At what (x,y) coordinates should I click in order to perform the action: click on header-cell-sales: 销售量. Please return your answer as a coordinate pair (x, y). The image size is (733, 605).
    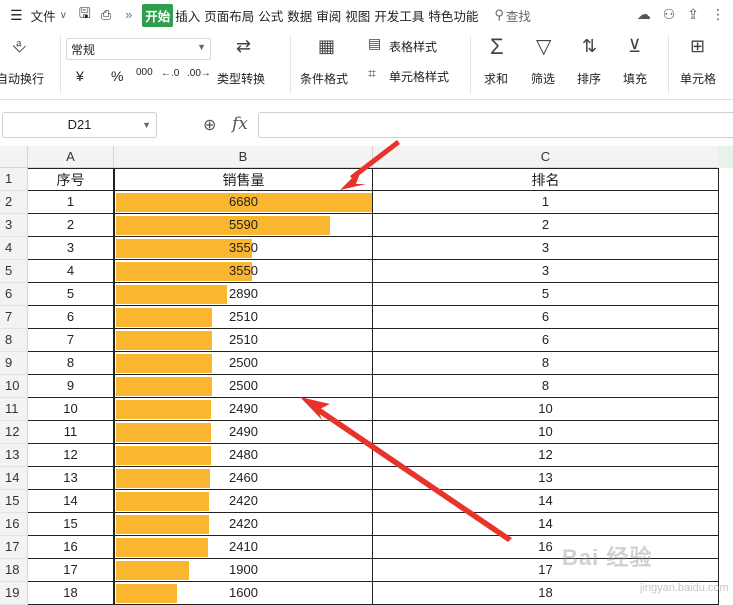
    Looking at the image, I should click on (243, 179).